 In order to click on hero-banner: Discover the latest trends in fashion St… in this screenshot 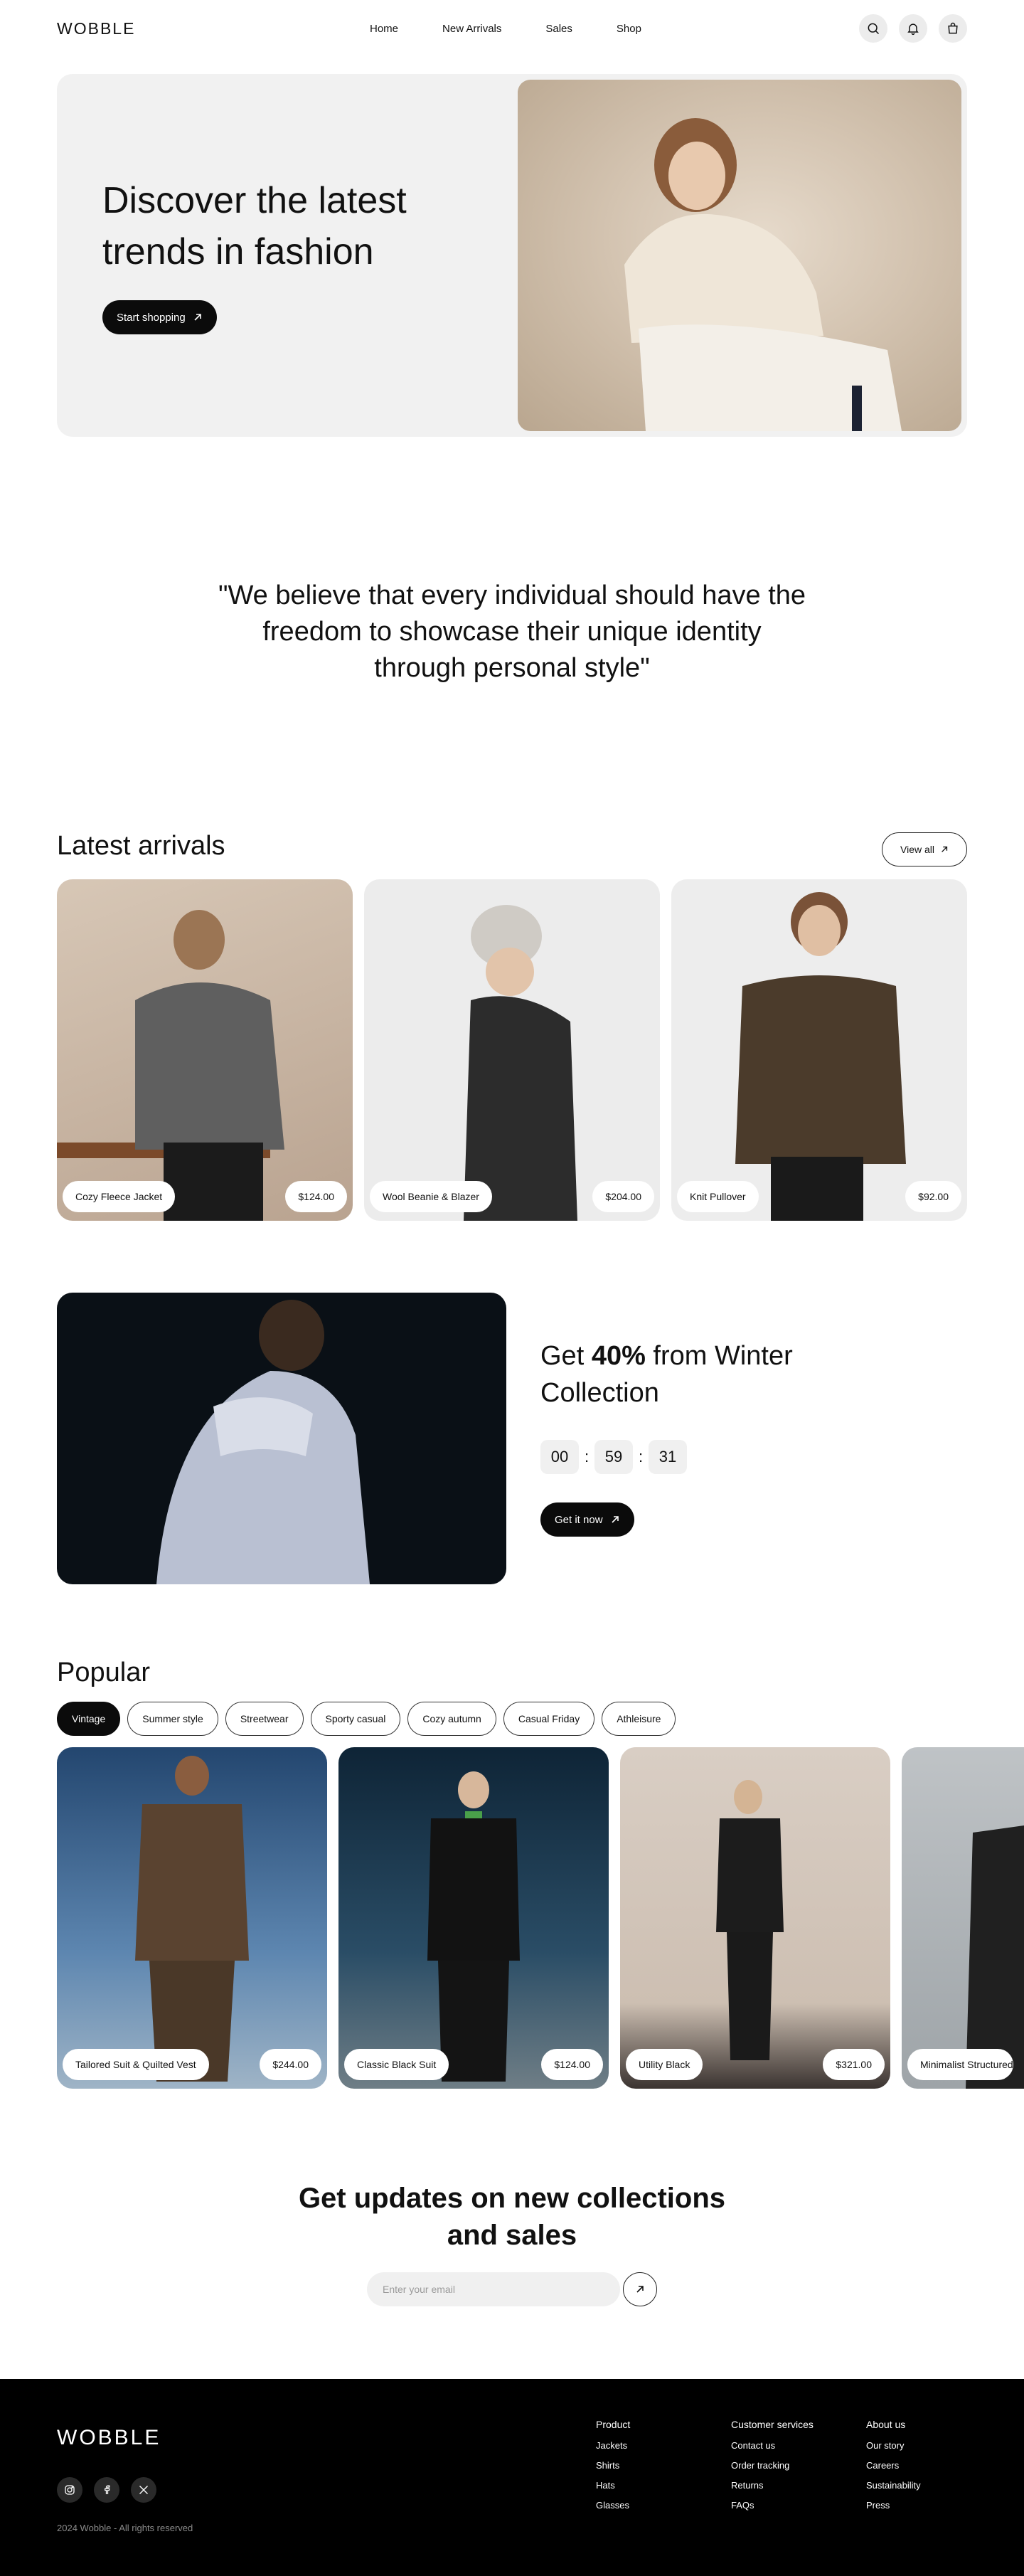, I will do `click(512, 256)`.